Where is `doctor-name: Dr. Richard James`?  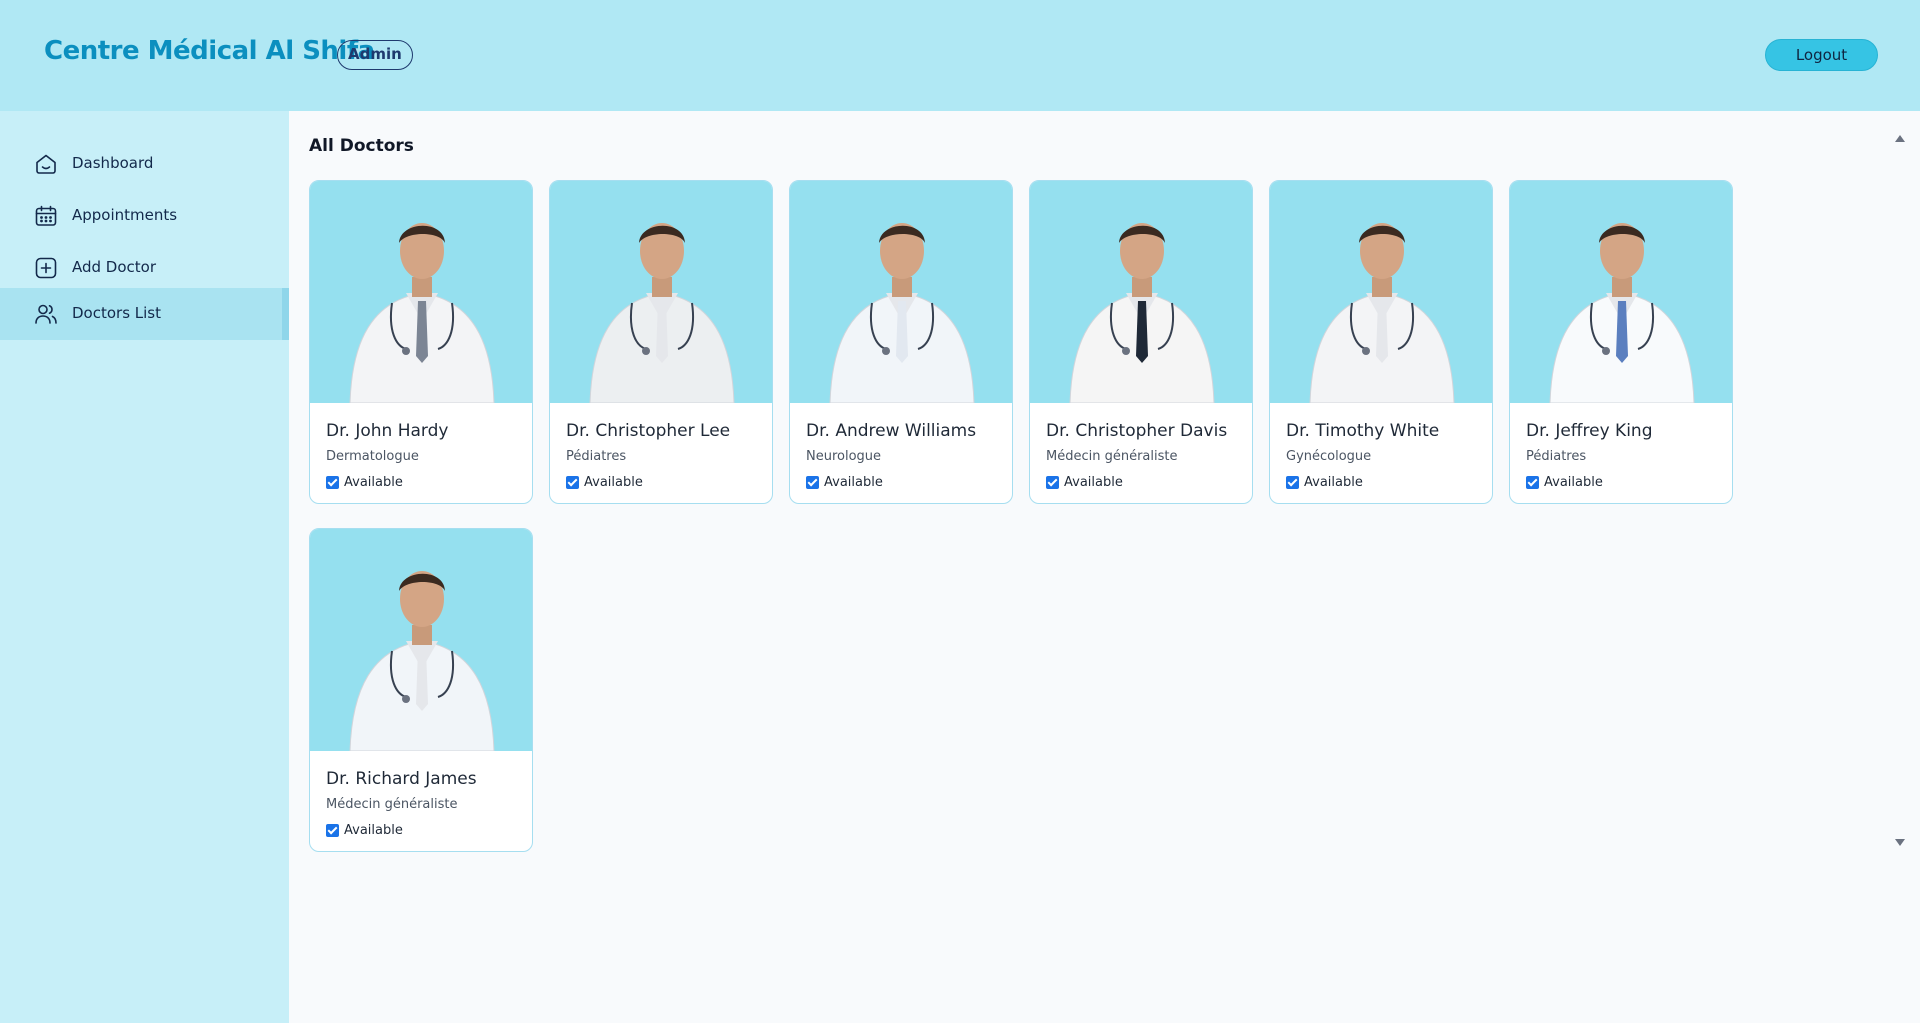
doctor-name: Dr. Richard James is located at coordinates (401, 779).